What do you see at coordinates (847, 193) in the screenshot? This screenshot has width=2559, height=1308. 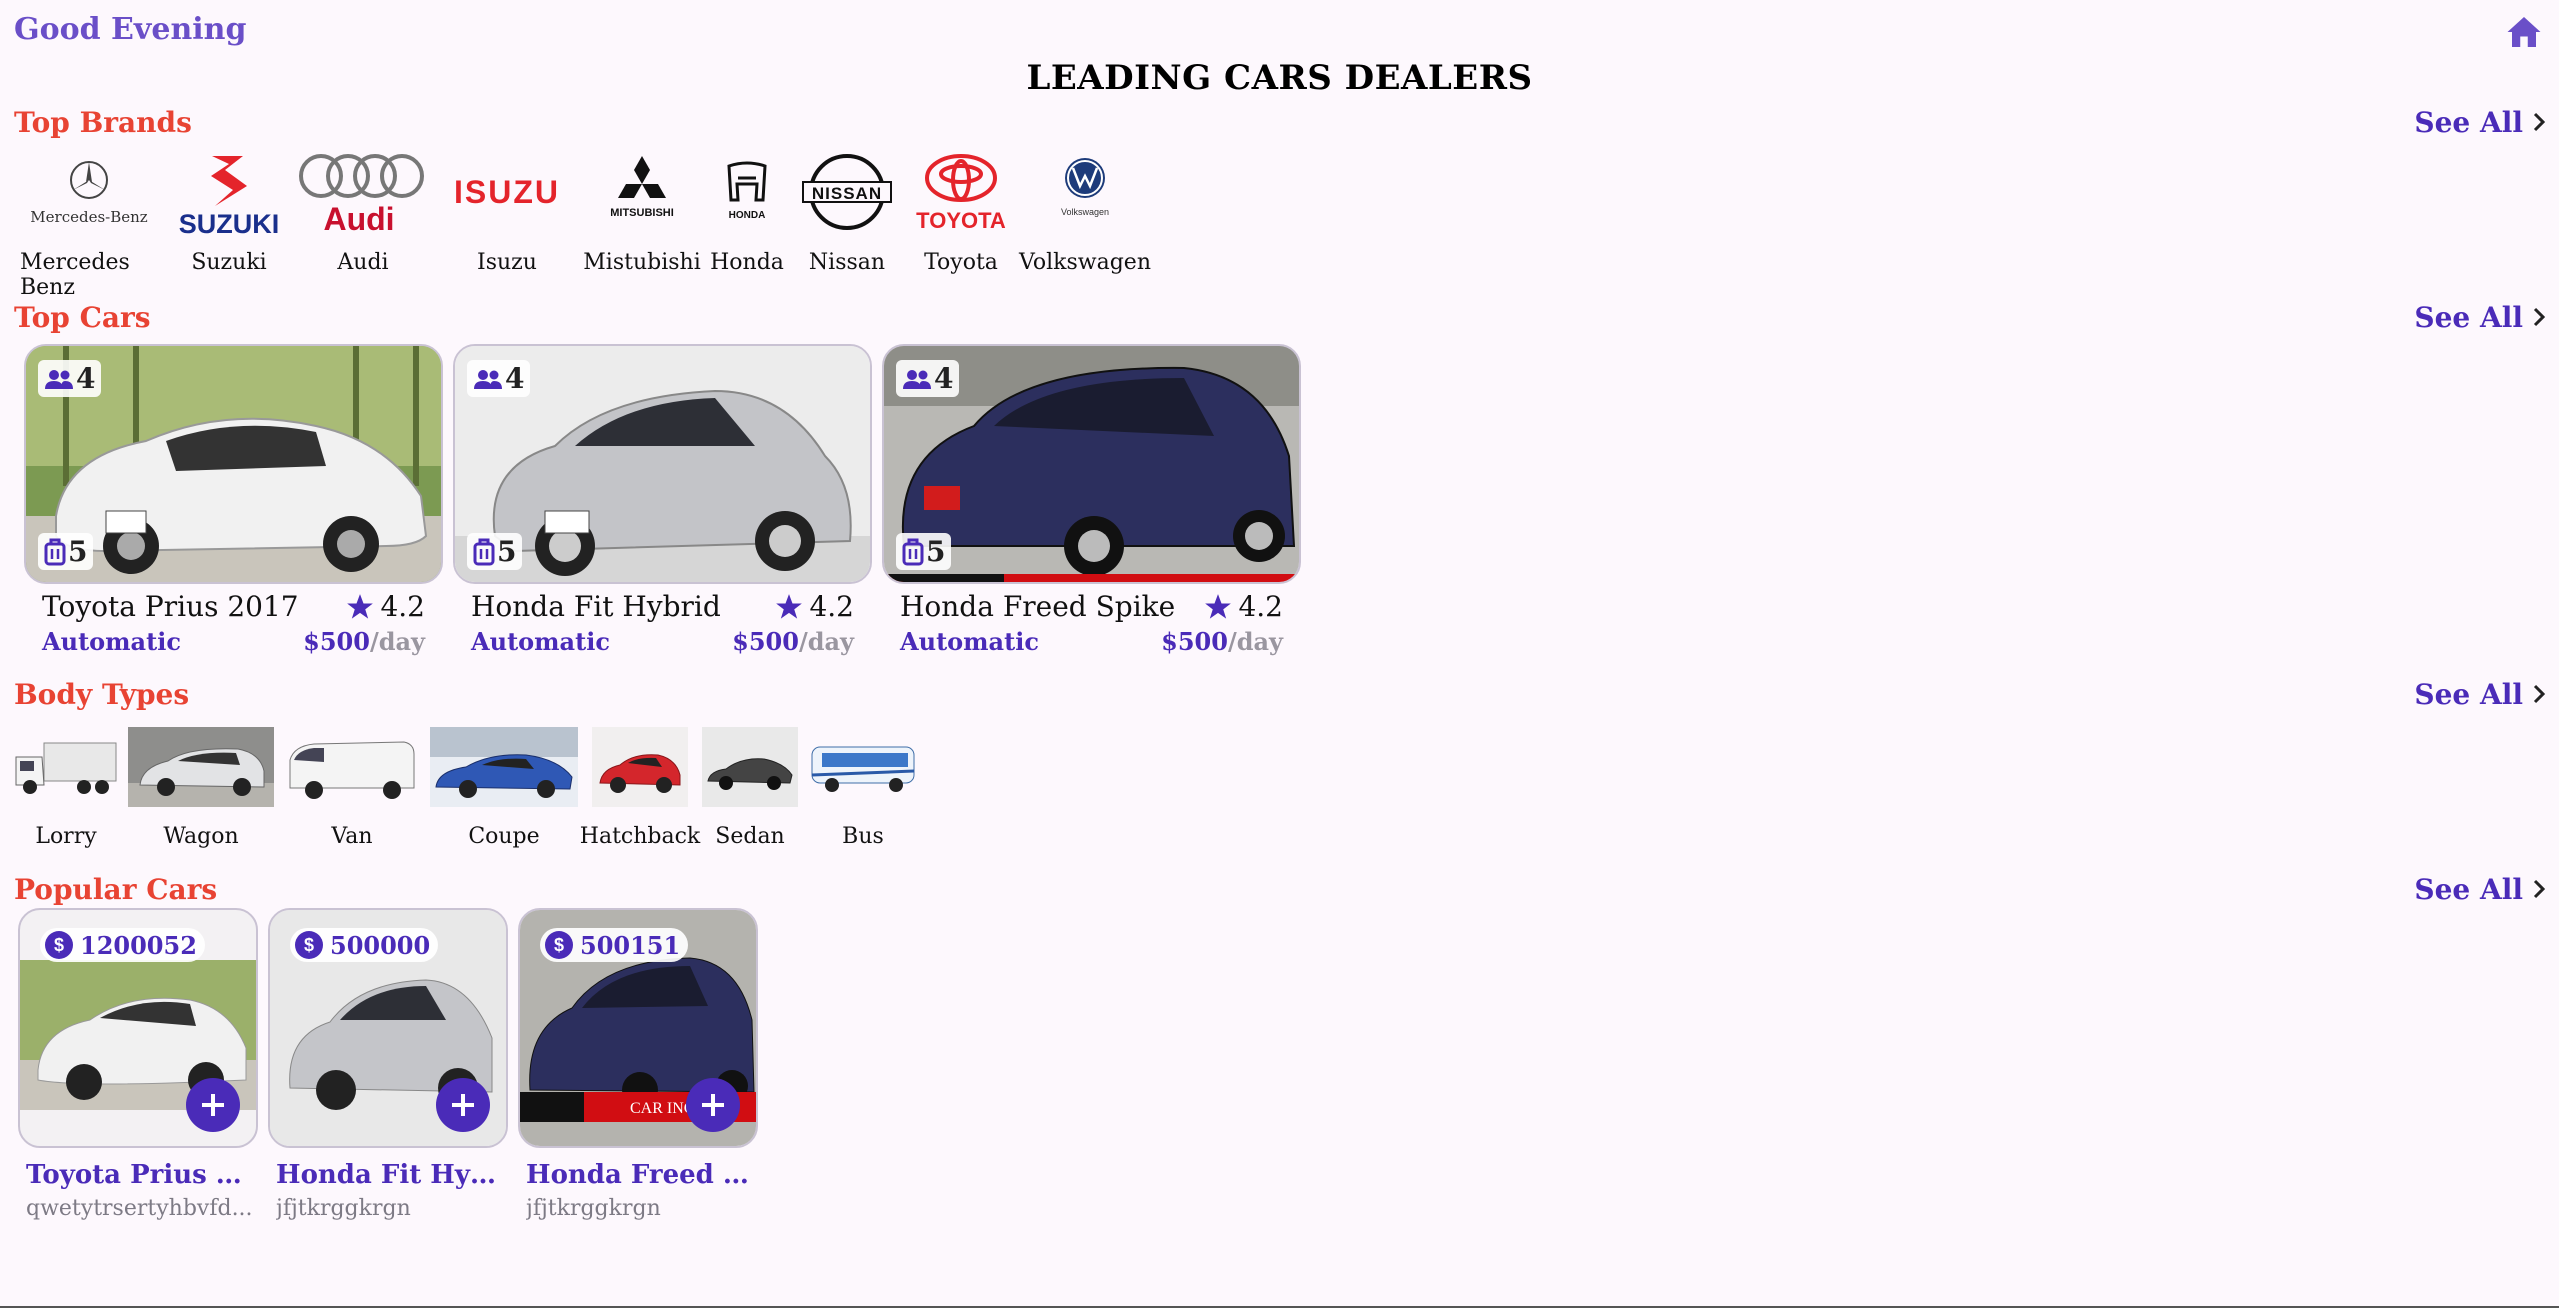 I see `svg-text: NISSAN` at bounding box center [847, 193].